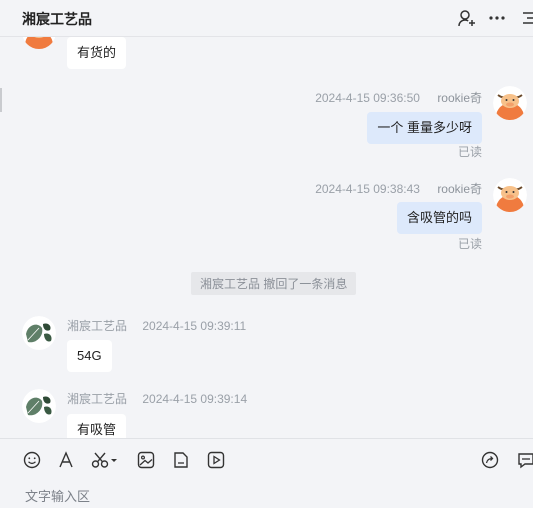  What do you see at coordinates (32, 460) in the screenshot?
I see `emoji-icon` at bounding box center [32, 460].